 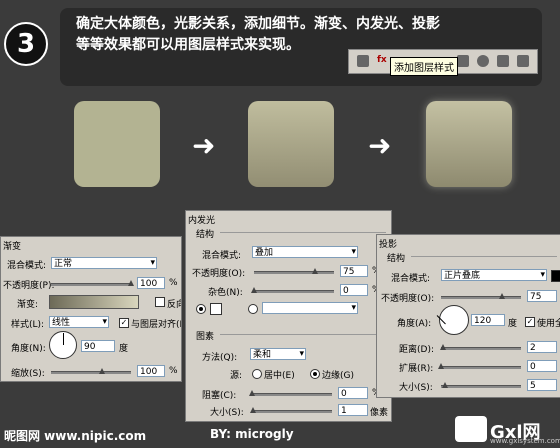 I want to click on instruction-line-1: 确定大体颜色，光影关系，添加细节。渐变、内发光、投影, so click(x=258, y=24).